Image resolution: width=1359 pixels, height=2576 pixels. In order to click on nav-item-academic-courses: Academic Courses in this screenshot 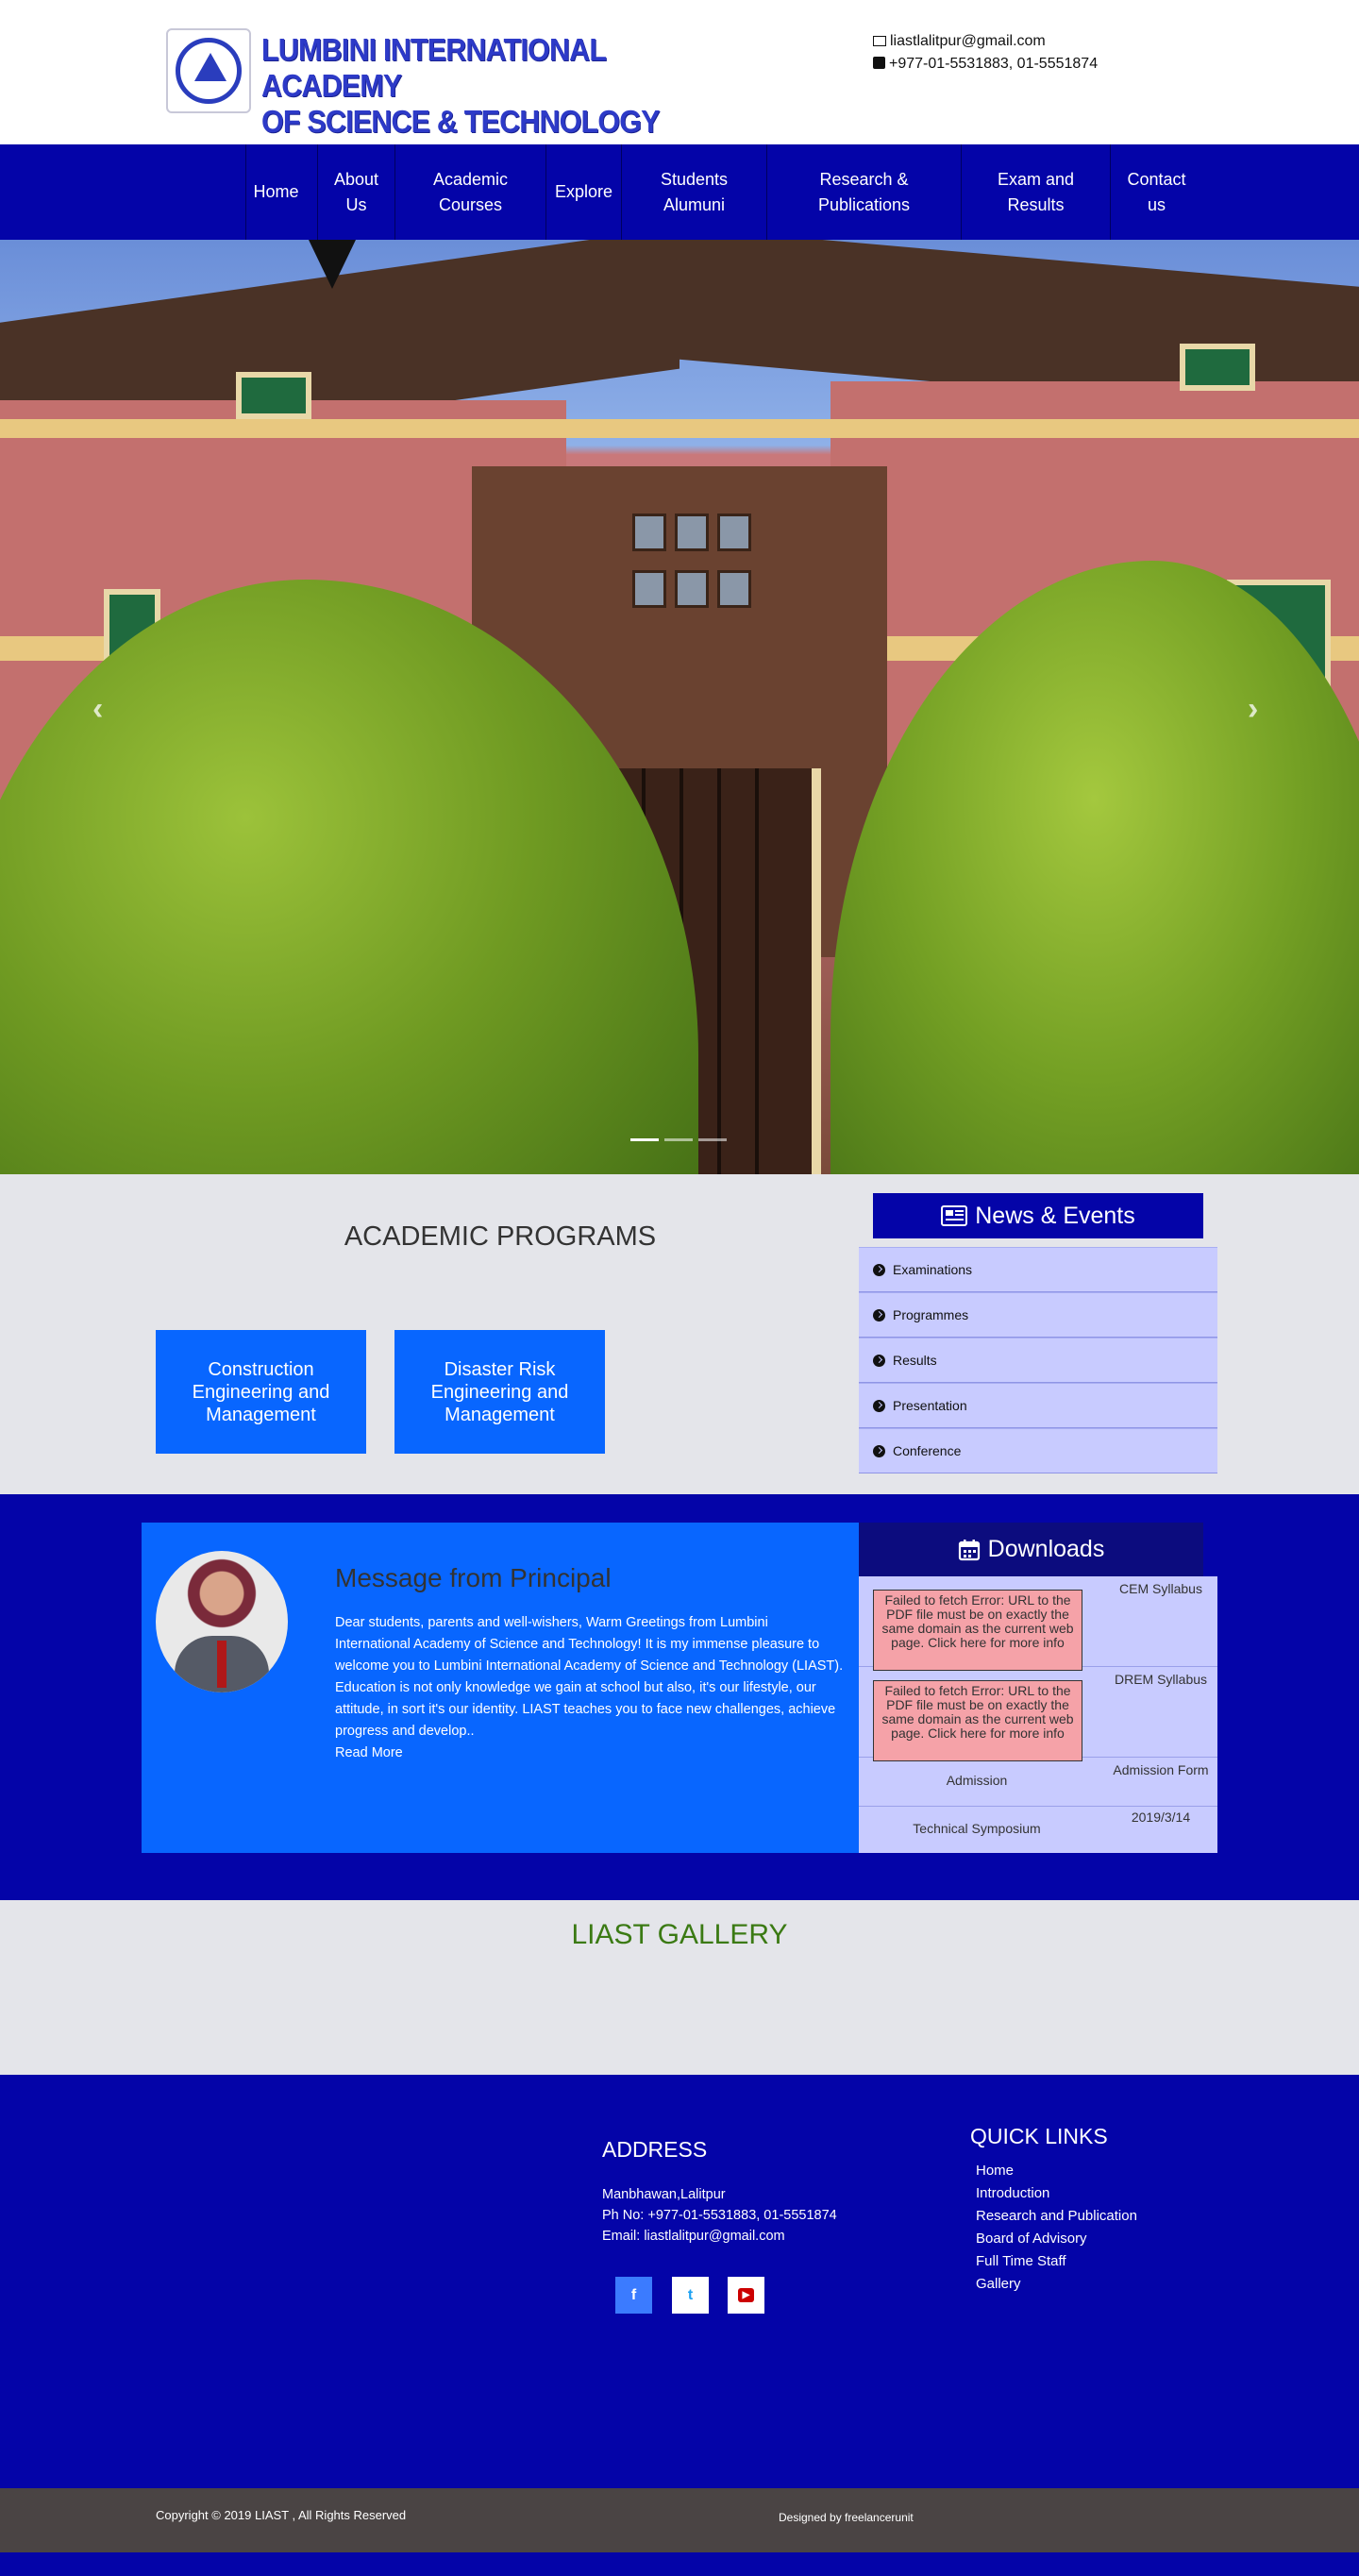, I will do `click(469, 192)`.